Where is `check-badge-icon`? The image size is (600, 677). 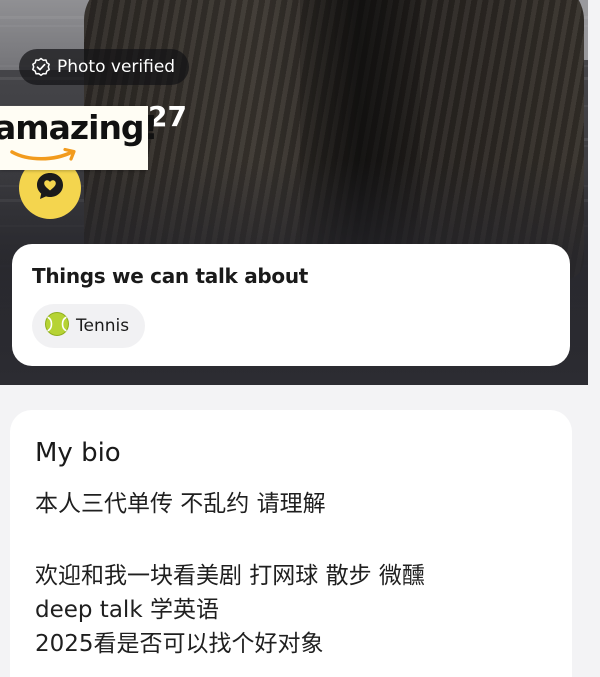
check-badge-icon is located at coordinates (41, 67).